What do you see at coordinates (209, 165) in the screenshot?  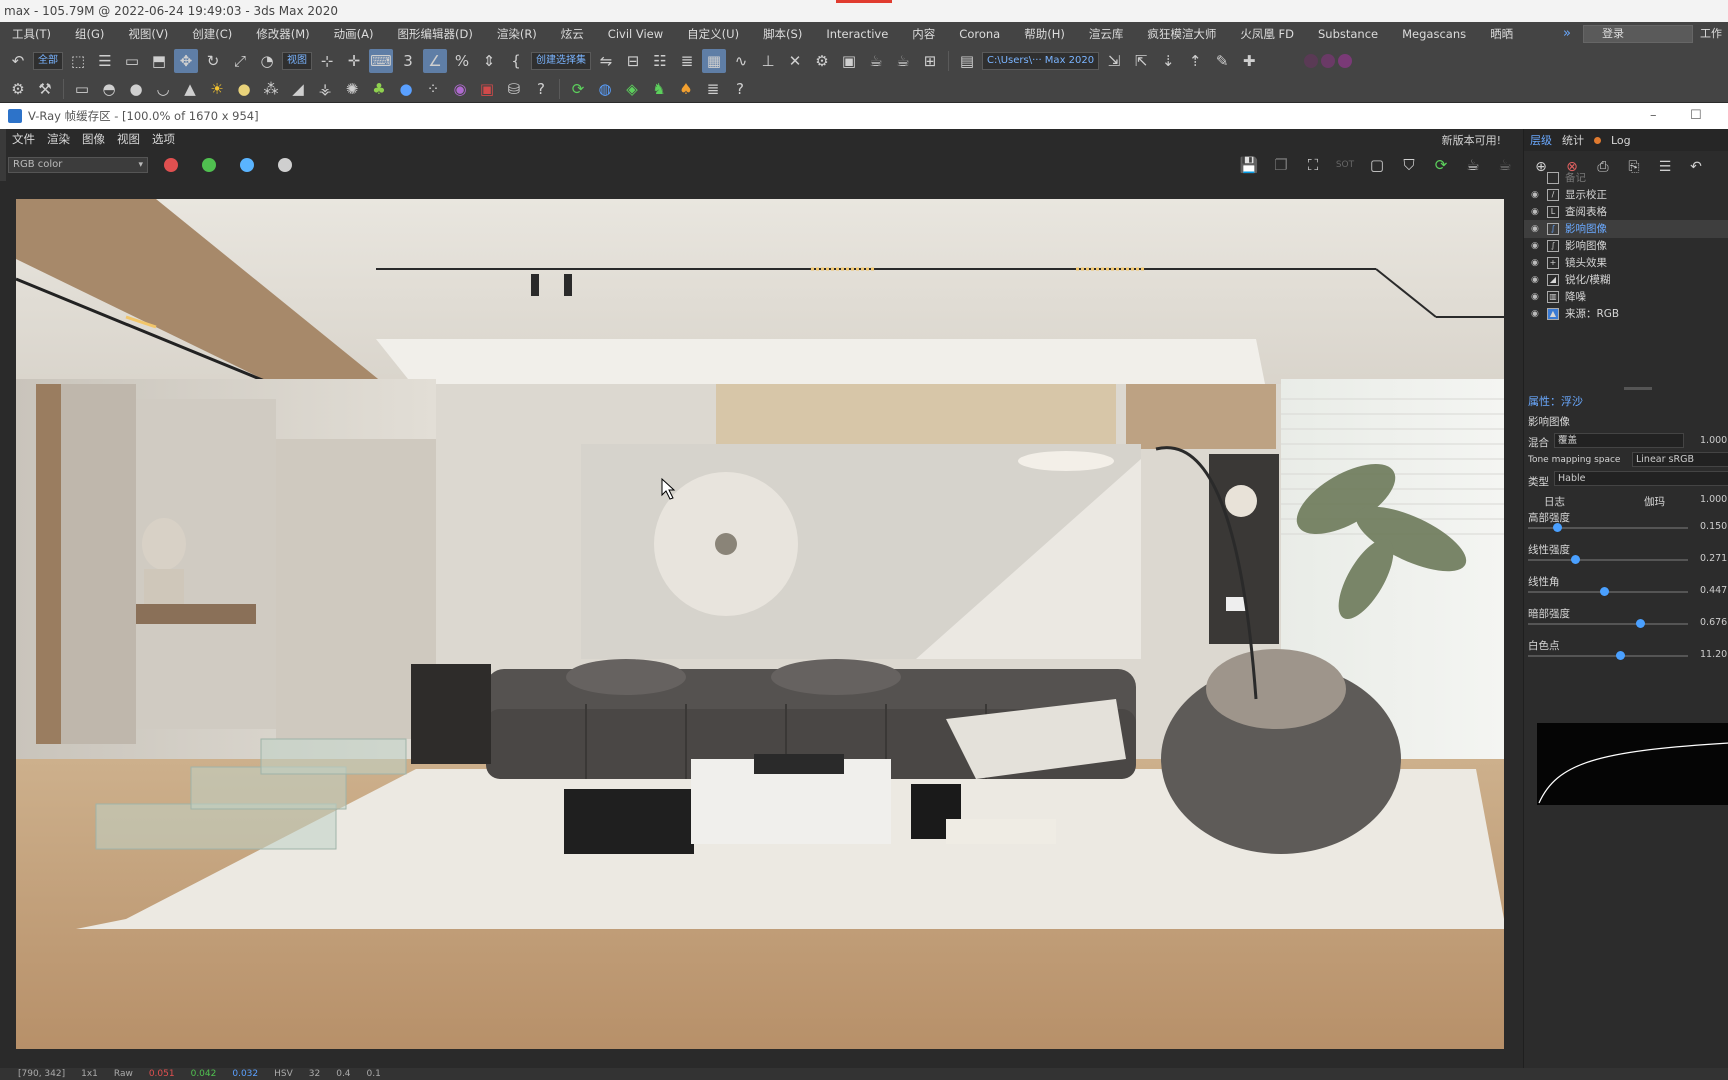 I see `green-channel-toggle` at bounding box center [209, 165].